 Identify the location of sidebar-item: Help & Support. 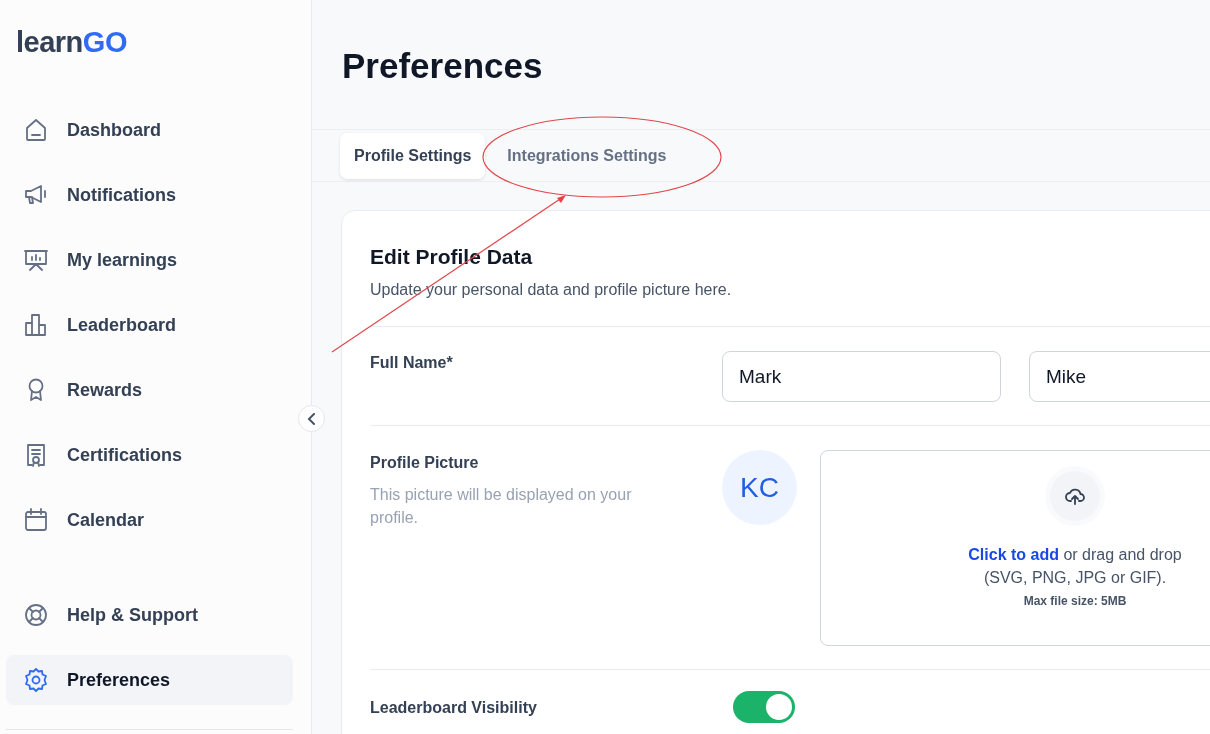
(149, 615).